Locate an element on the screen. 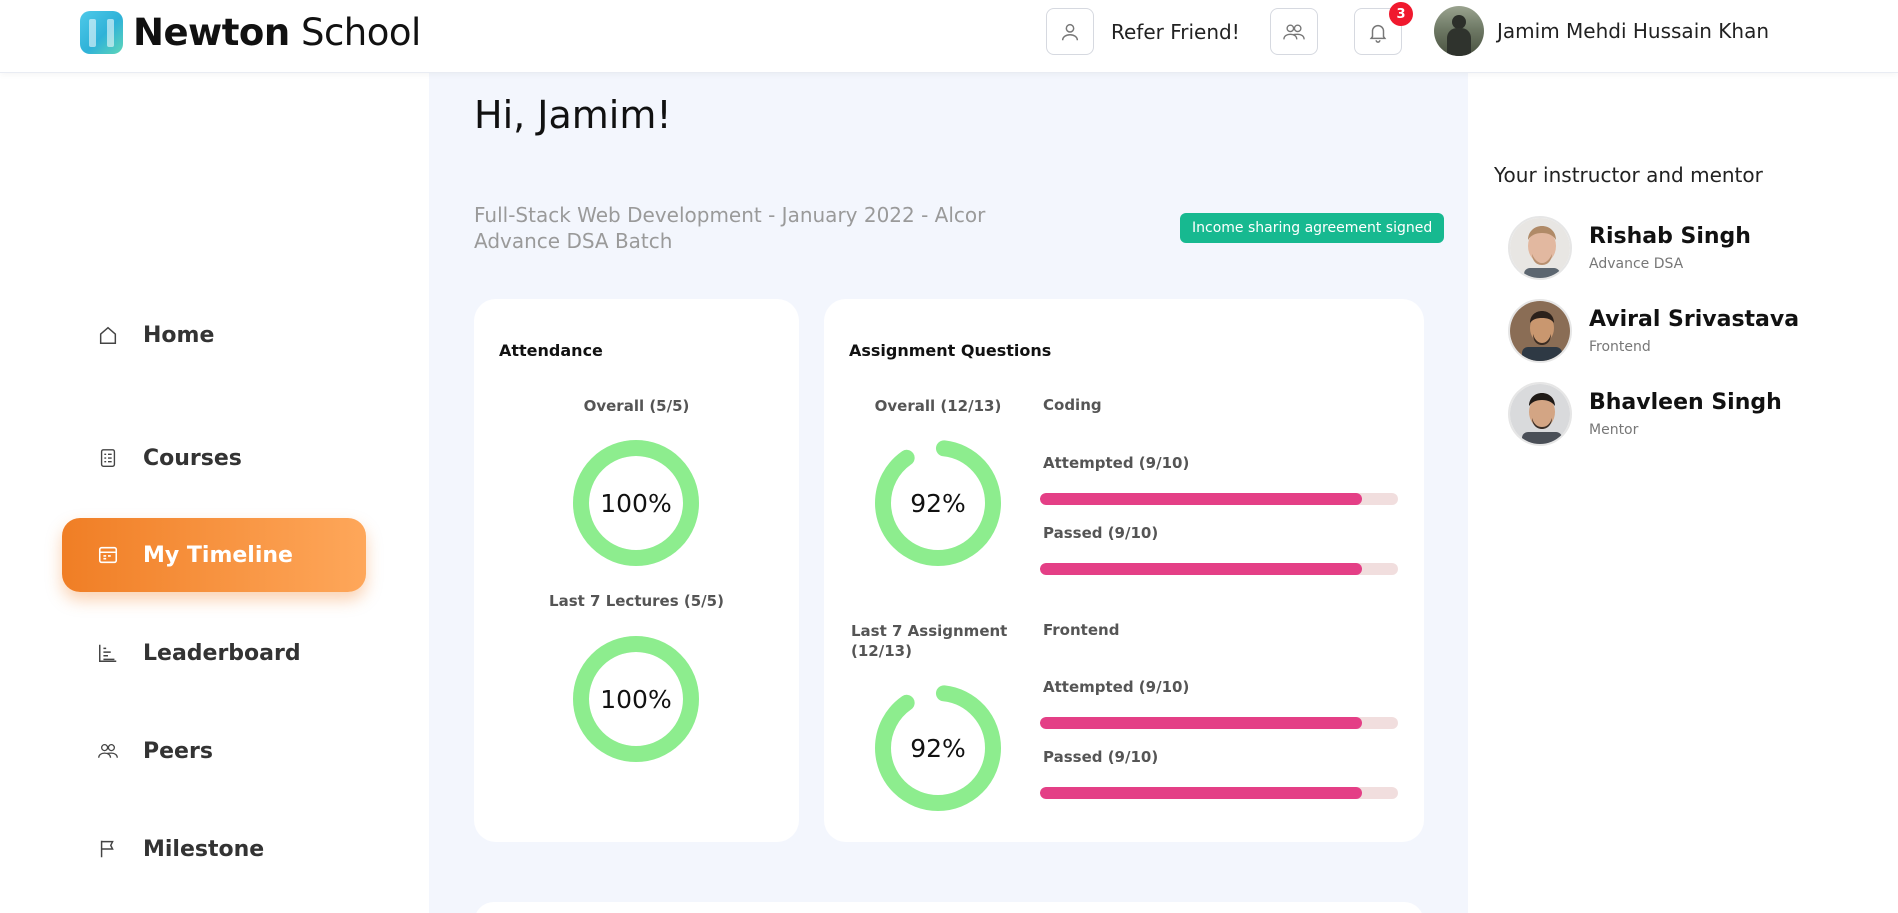 The height and width of the screenshot is (913, 1898). coding-attempted-bar is located at coordinates (1219, 499).